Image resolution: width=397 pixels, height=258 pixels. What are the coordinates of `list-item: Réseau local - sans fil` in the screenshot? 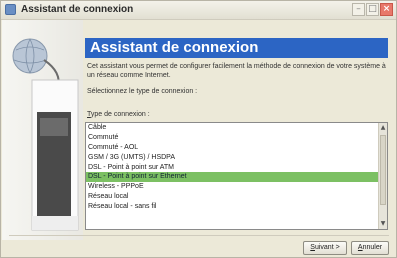 It's located at (236, 207).